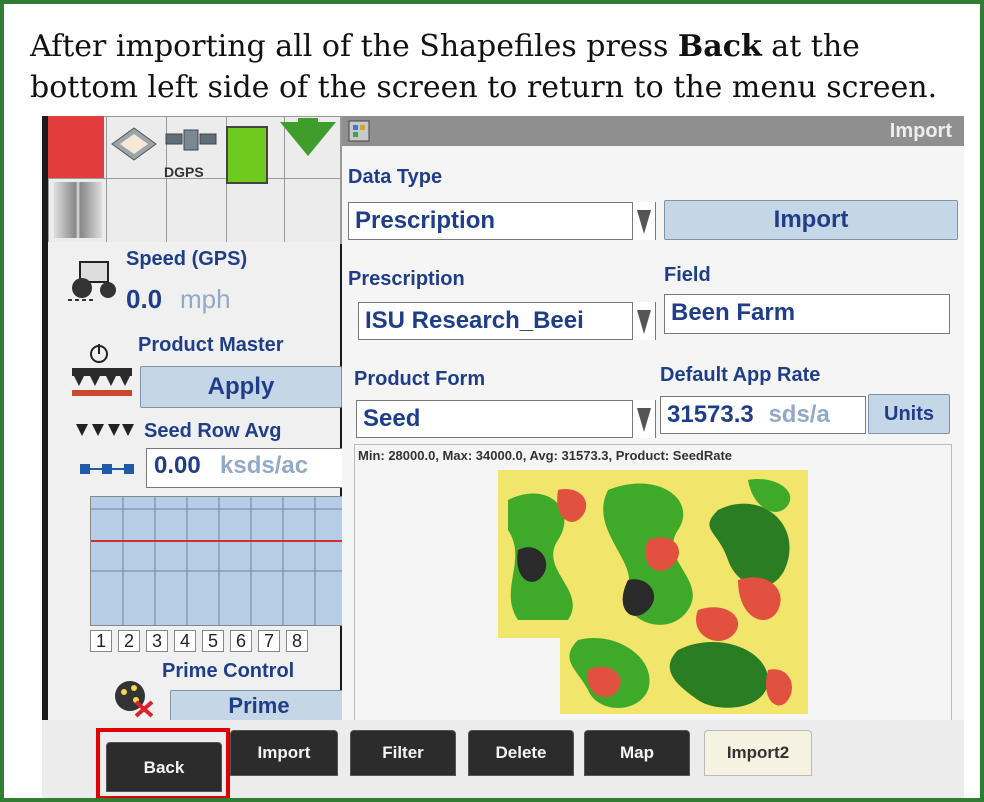 Image resolution: width=984 pixels, height=802 pixels. What do you see at coordinates (909, 414) in the screenshot?
I see `units-button: Units` at bounding box center [909, 414].